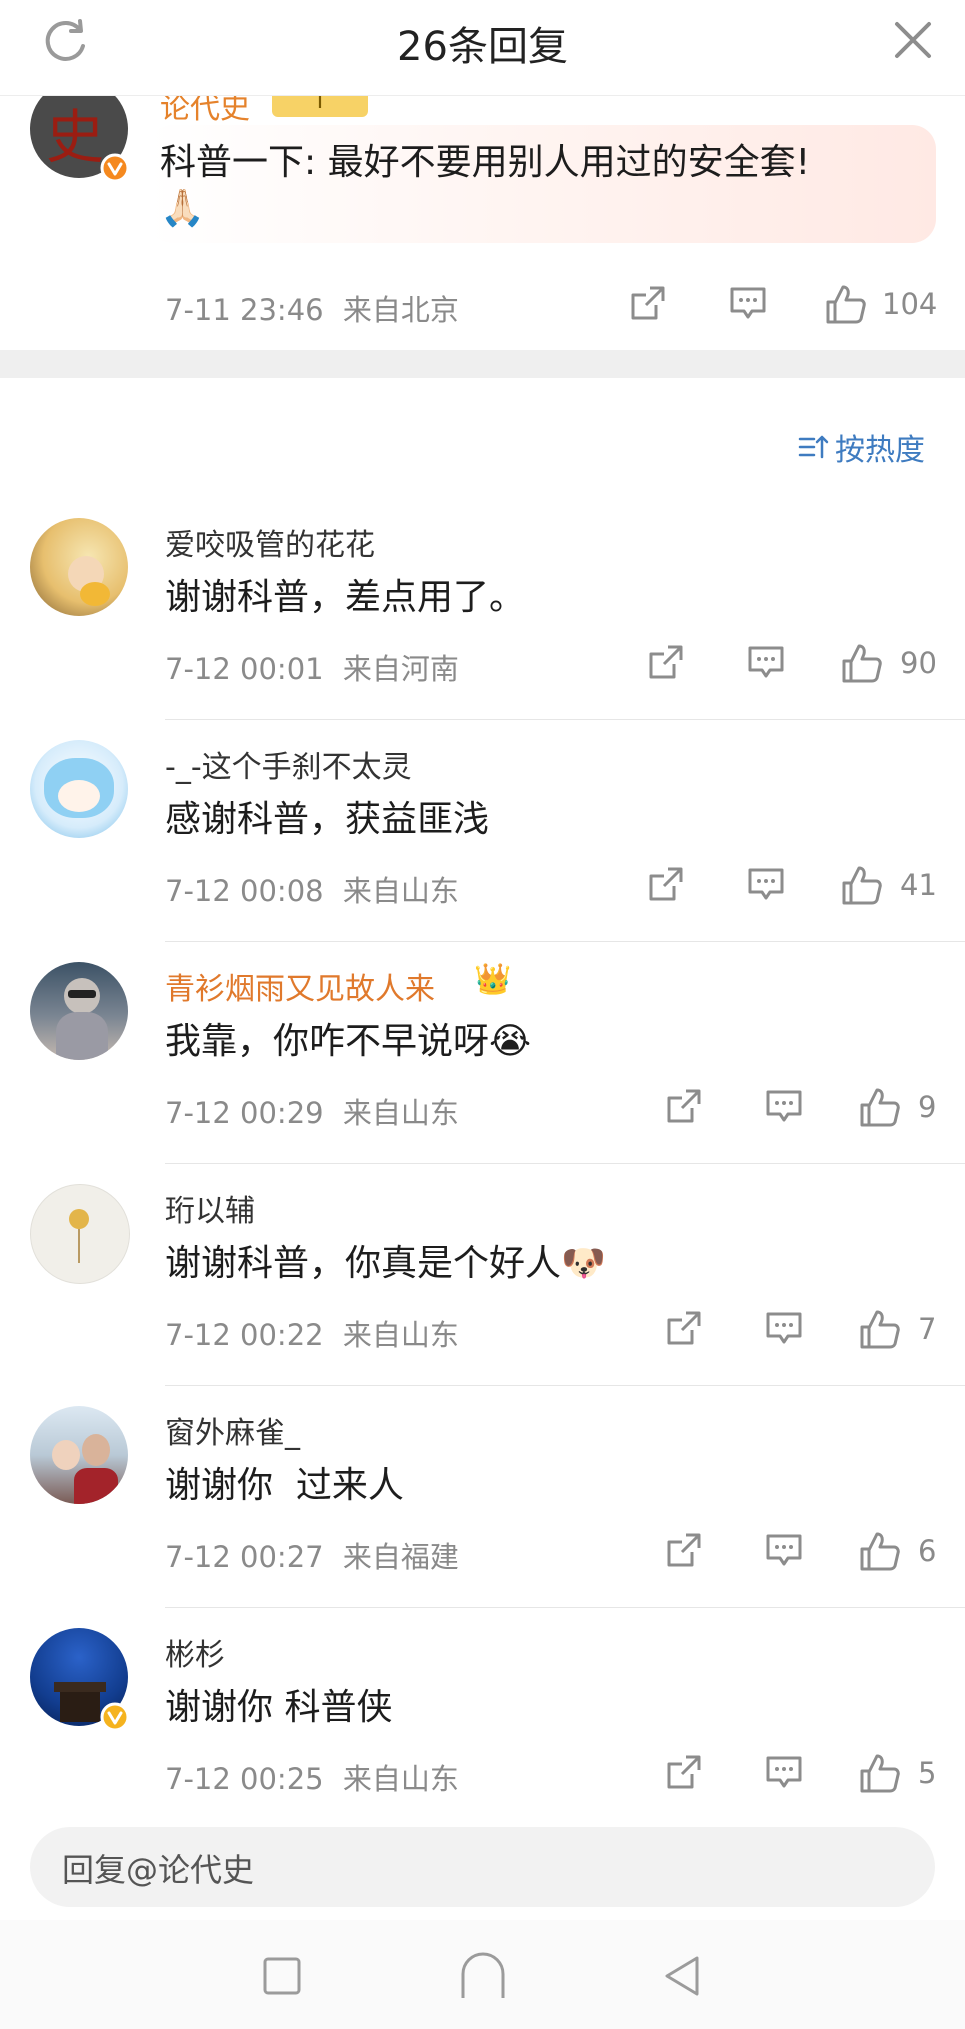 The image size is (965, 2029). I want to click on back-nav-icon, so click(682, 1976).